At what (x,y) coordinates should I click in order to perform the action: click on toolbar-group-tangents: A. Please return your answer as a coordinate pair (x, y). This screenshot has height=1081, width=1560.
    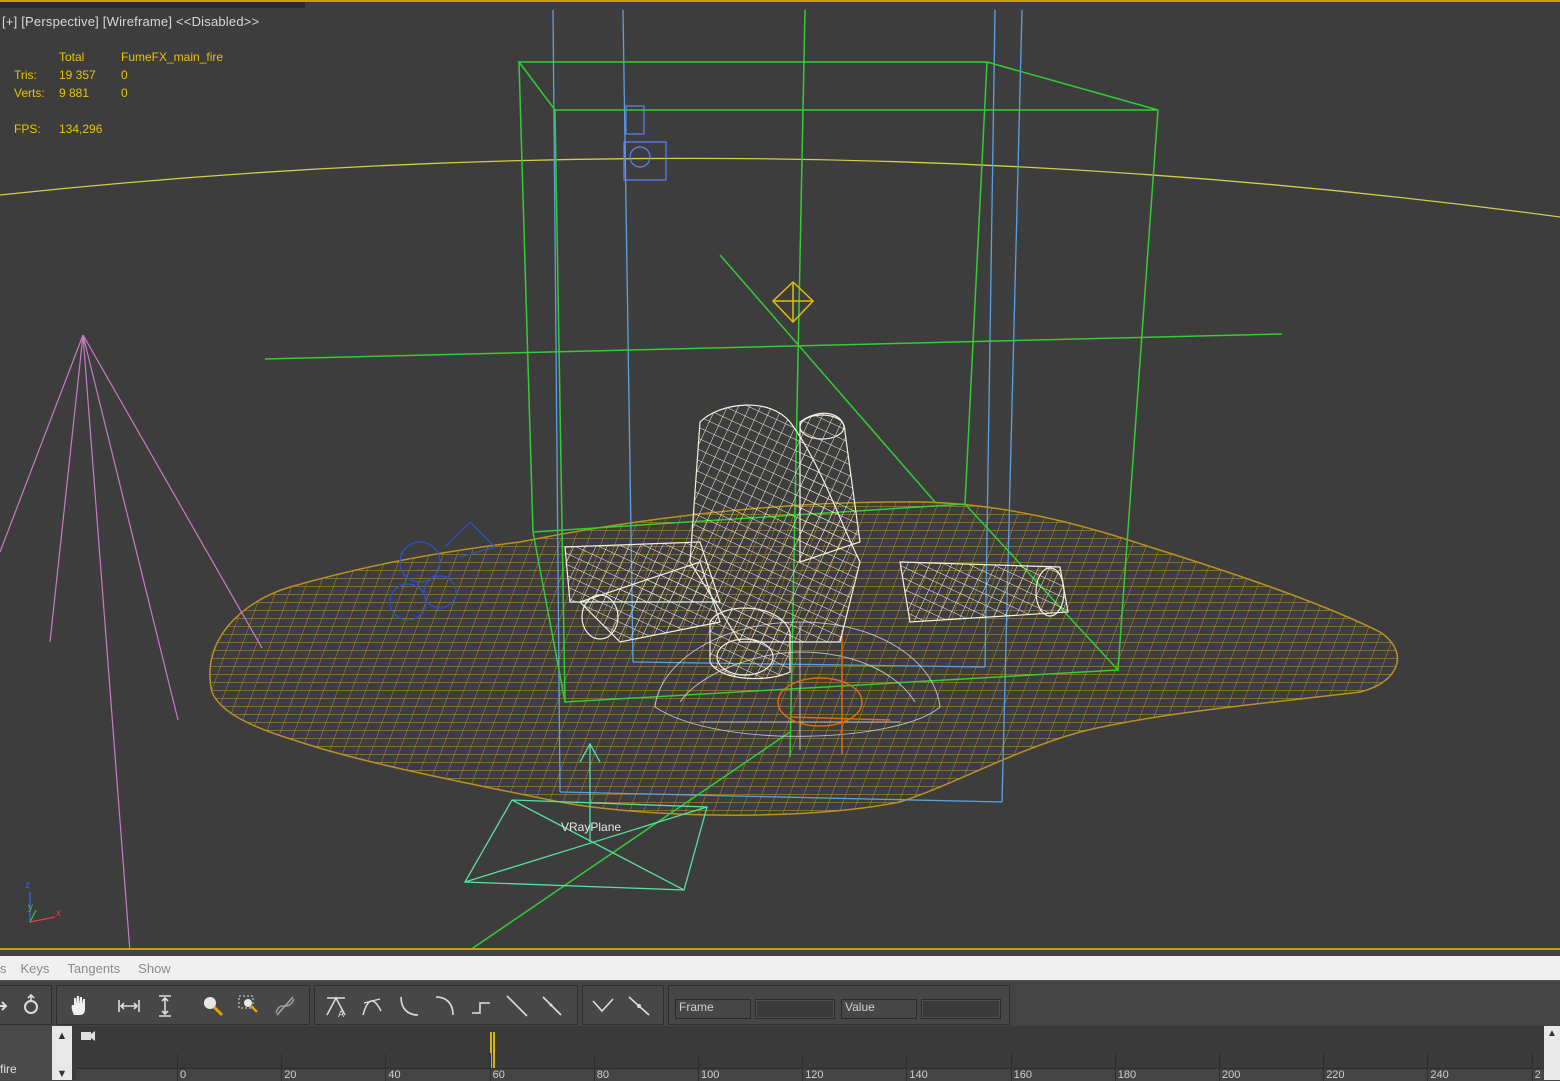
    Looking at the image, I should click on (446, 1005).